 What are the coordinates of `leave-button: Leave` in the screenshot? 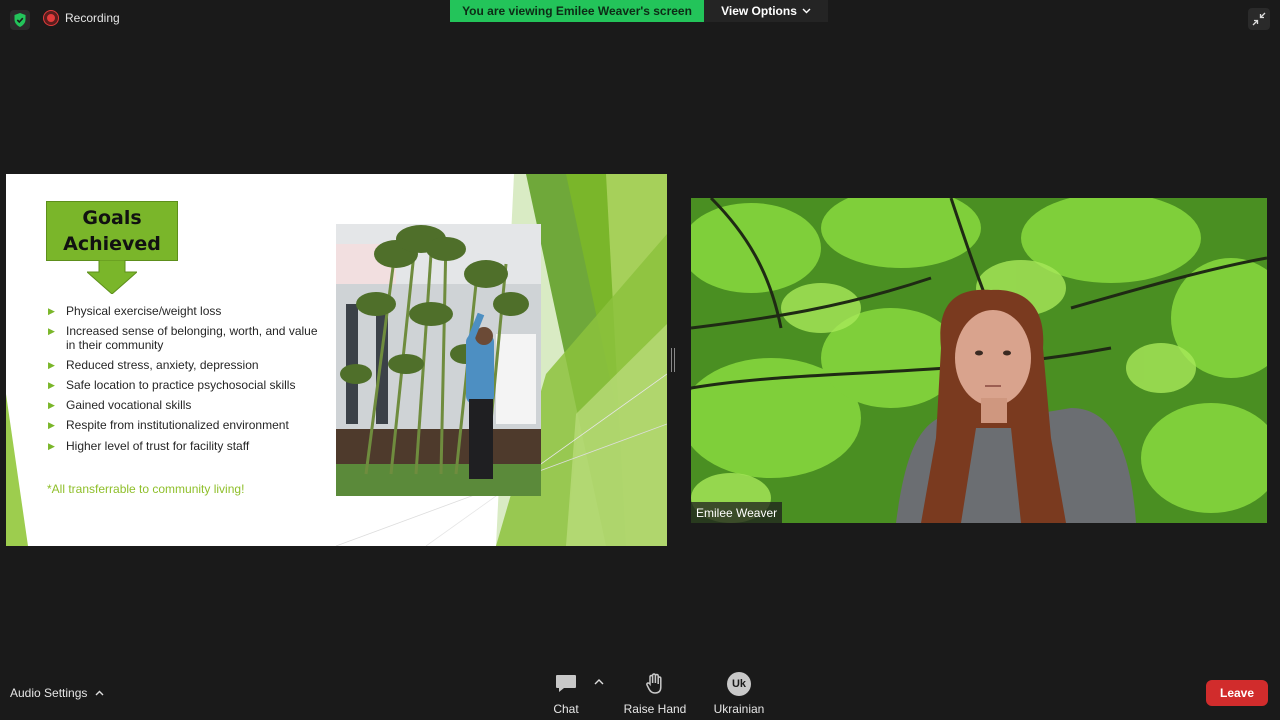 It's located at (1237, 693).